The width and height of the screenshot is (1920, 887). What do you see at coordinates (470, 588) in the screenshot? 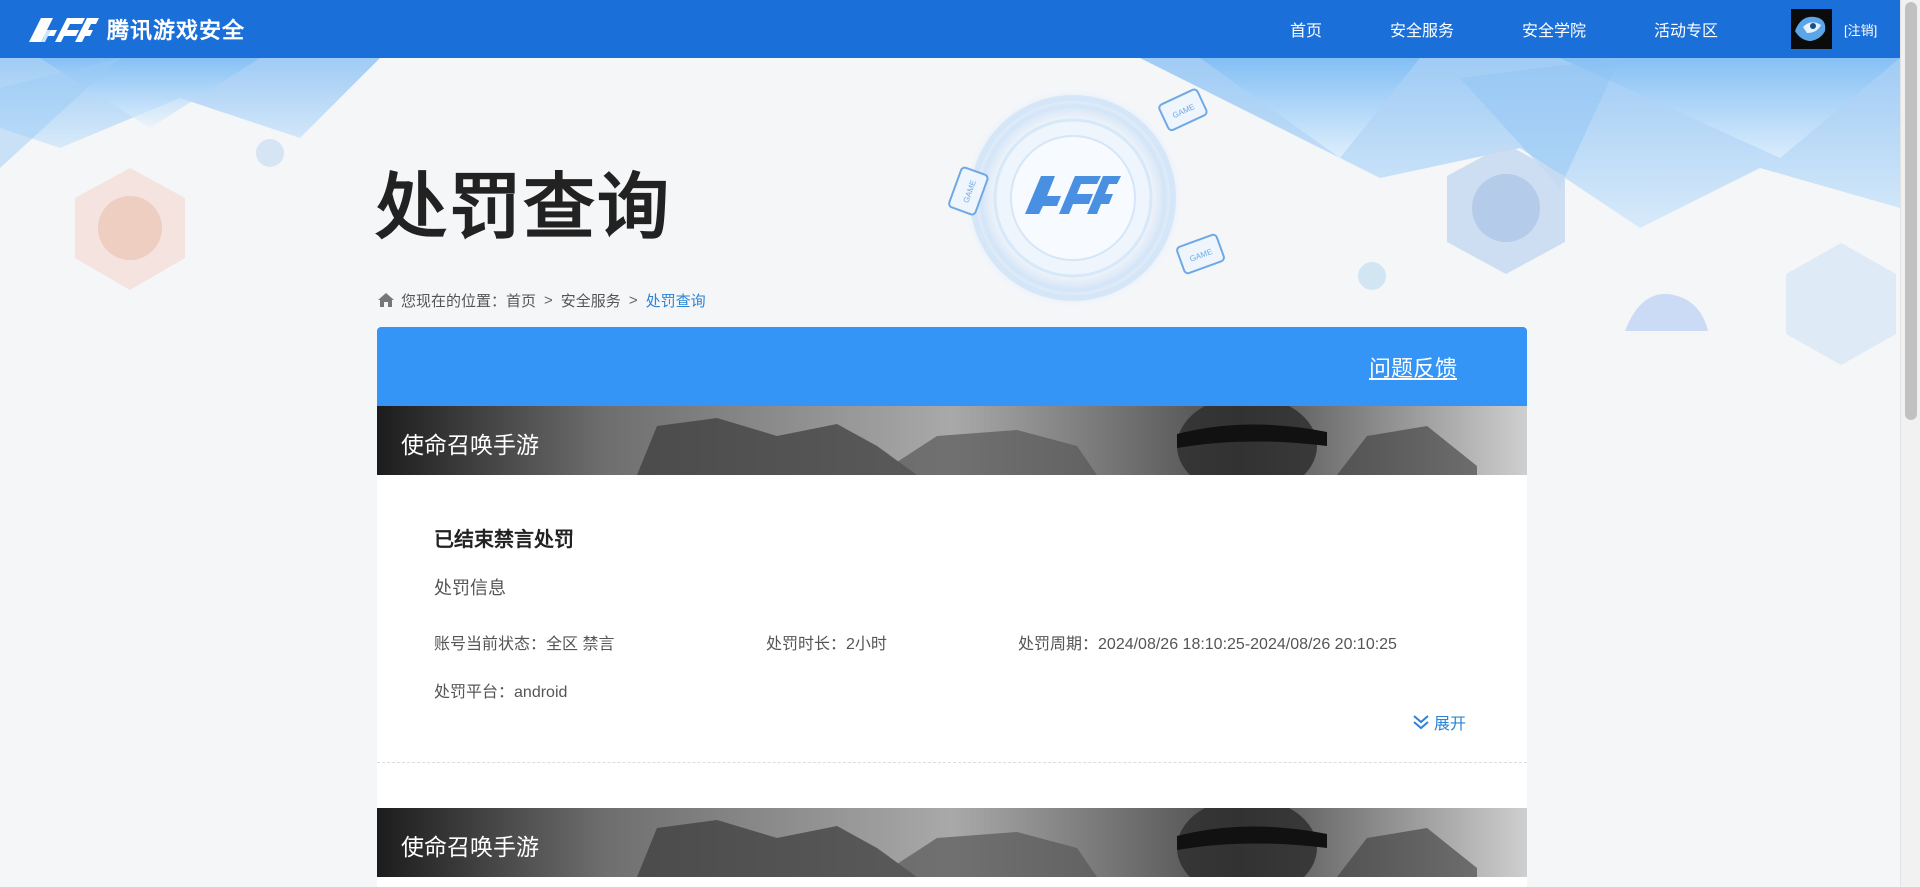
I see `record-subtitle: 处罚信息` at bounding box center [470, 588].